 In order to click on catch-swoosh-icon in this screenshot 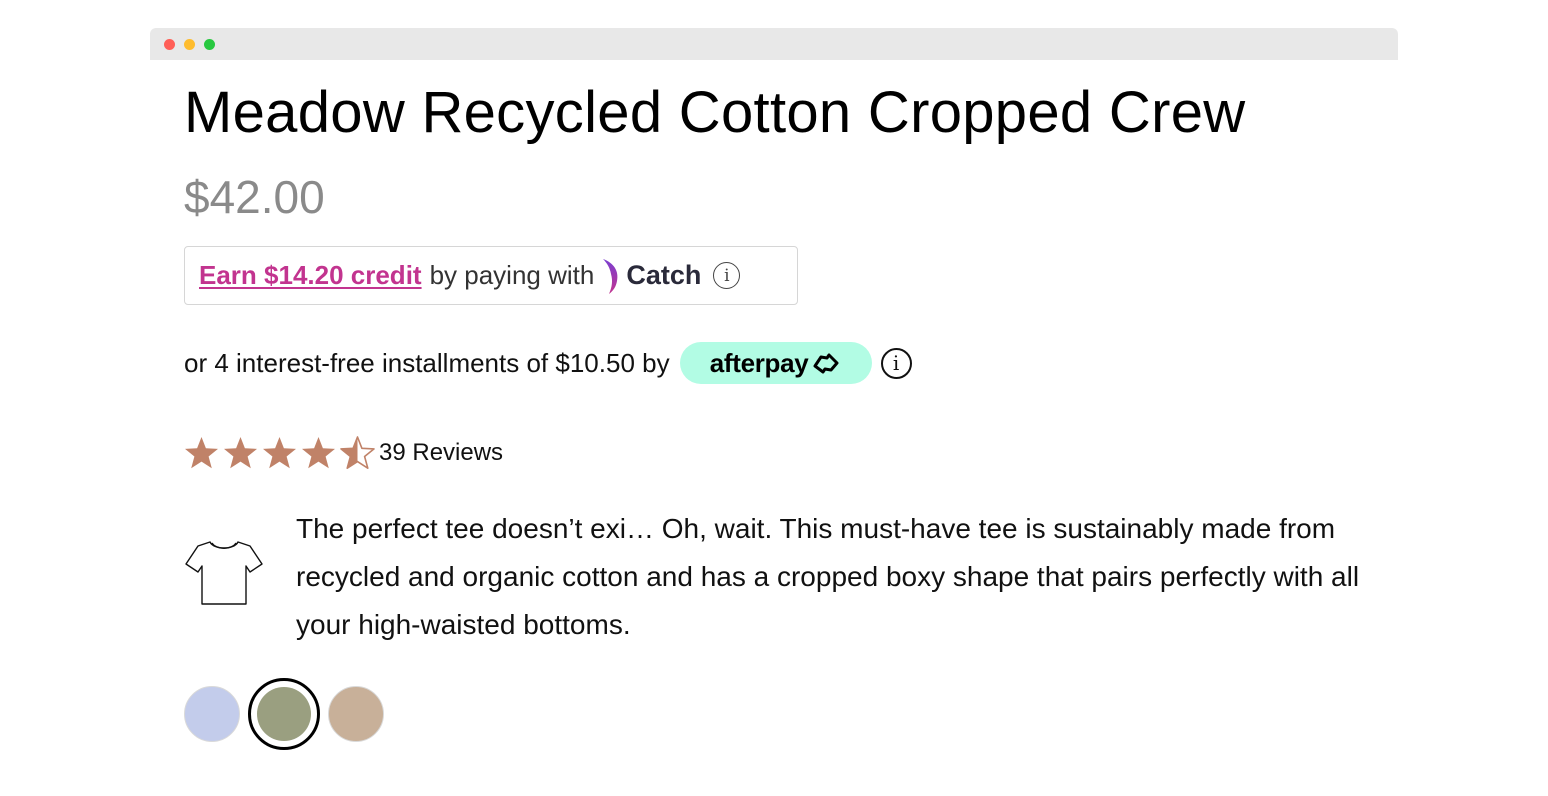, I will do `click(610, 276)`.